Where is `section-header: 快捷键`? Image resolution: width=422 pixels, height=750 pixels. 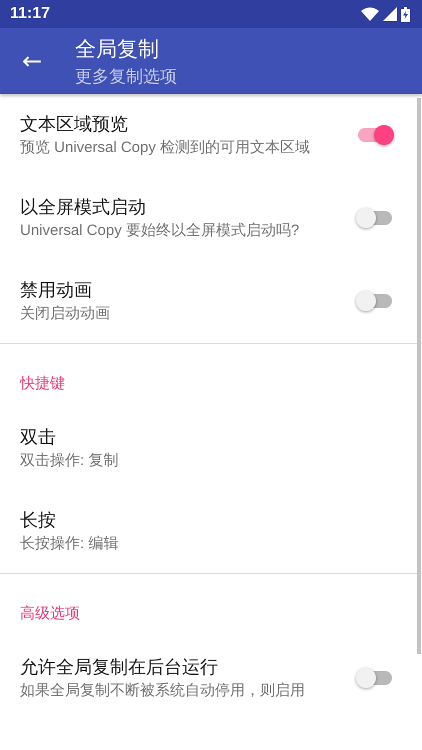
section-header: 快捷键 is located at coordinates (42, 384).